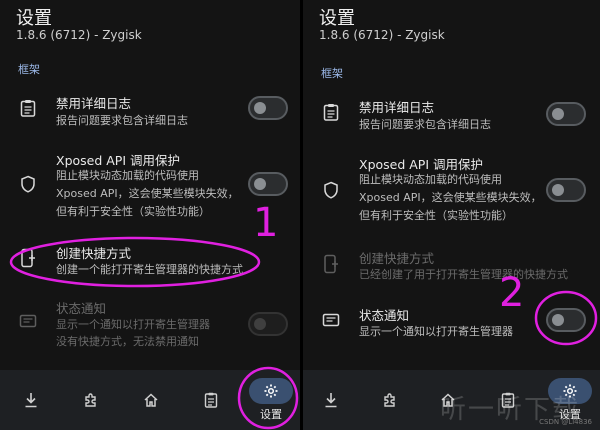 This screenshot has width=600, height=430. Describe the element at coordinates (463, 274) in the screenshot. I see `setting-desc: 已经创建了用于打开寄生管理器的快捷方式` at that location.